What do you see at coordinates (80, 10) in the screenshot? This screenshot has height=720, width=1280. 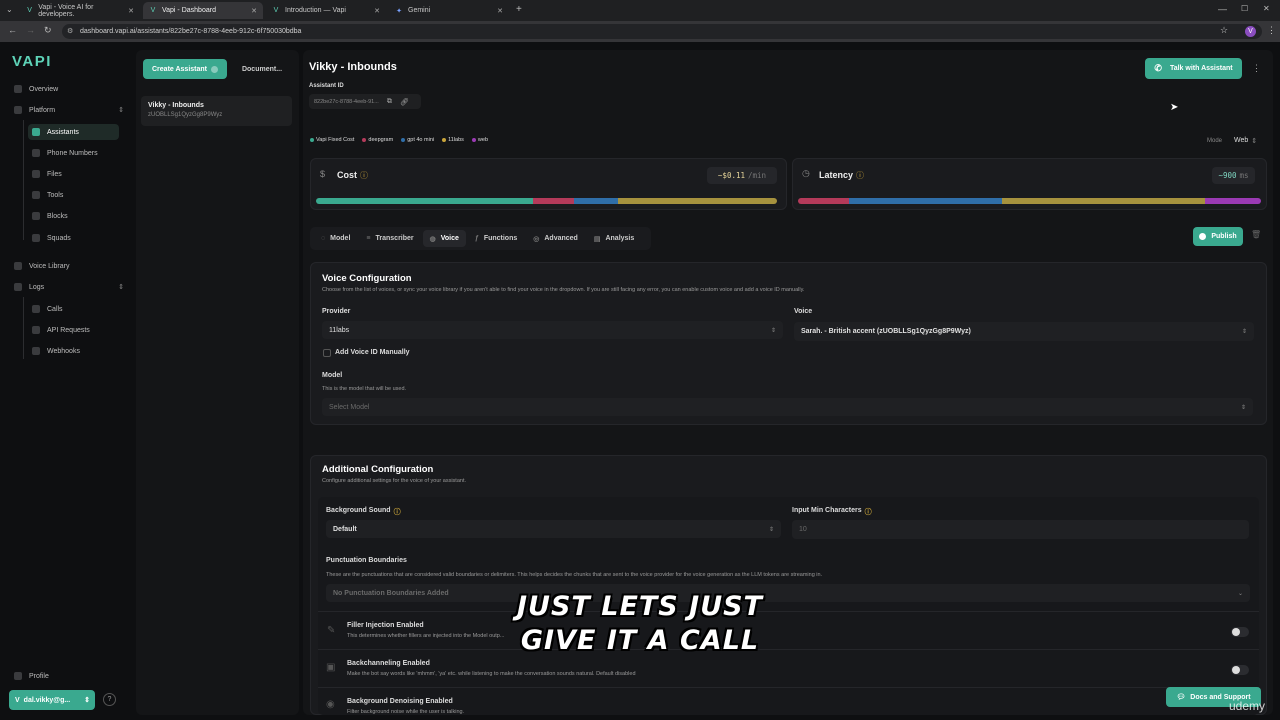 I see `browser-tab: V Vapi - Voice AI for developers. ✕` at bounding box center [80, 10].